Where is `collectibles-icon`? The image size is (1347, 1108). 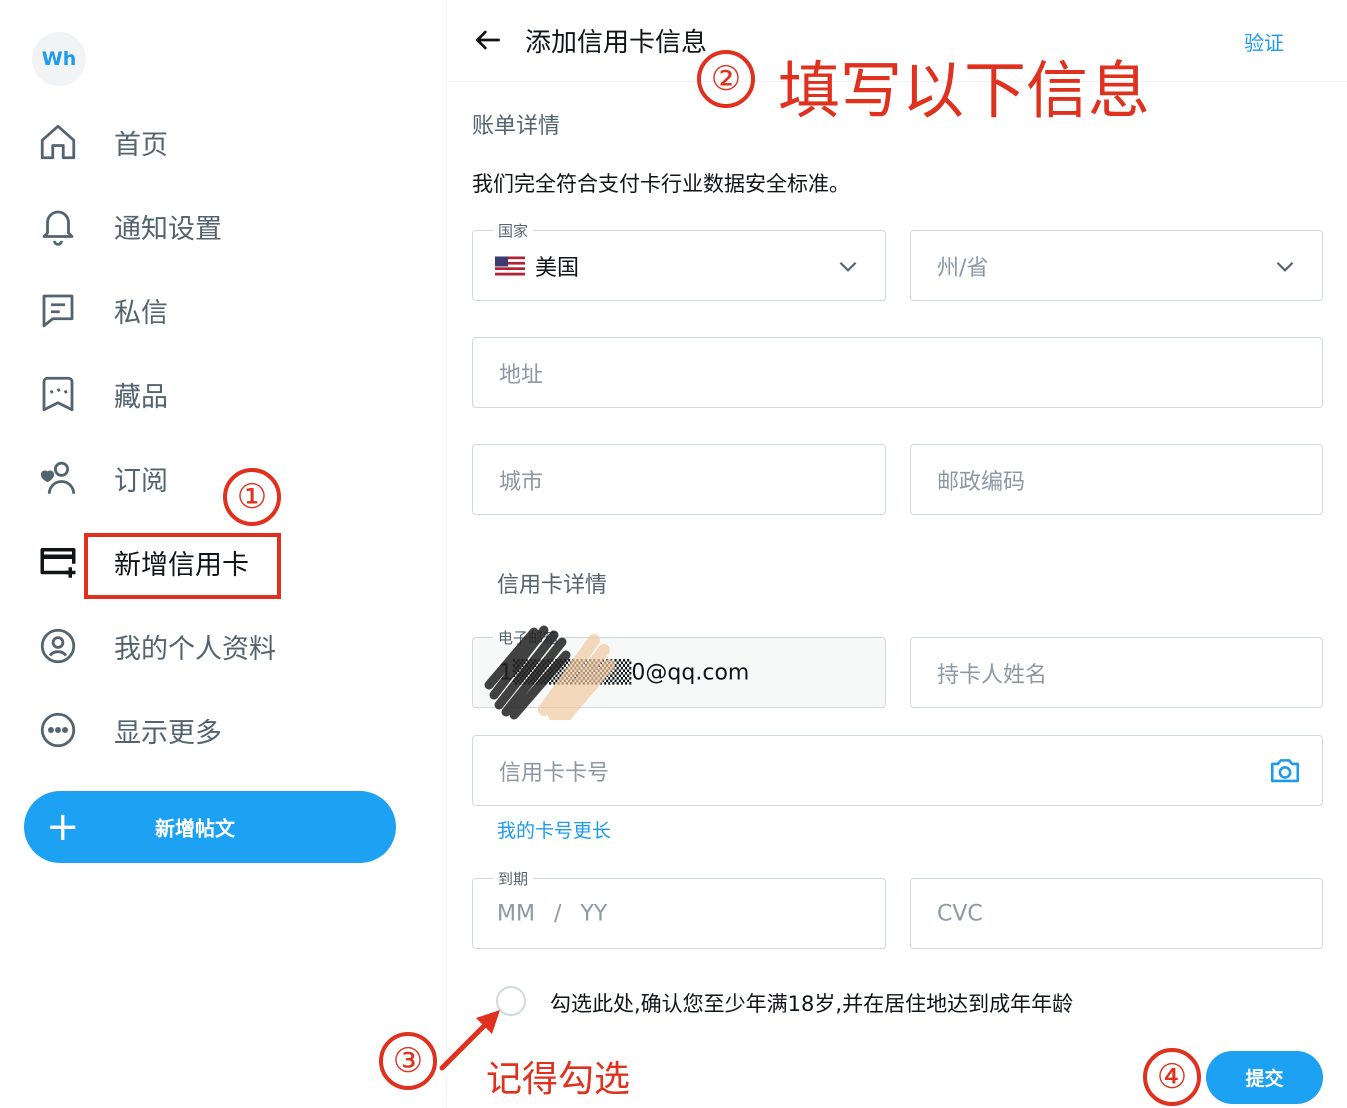
collectibles-icon is located at coordinates (58, 394).